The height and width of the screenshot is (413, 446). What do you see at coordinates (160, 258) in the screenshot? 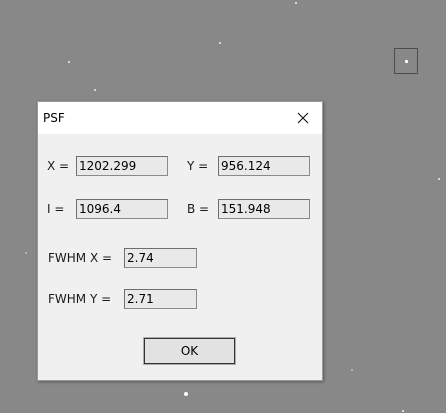
I see `fwhm-x-value-field: 2.74` at bounding box center [160, 258].